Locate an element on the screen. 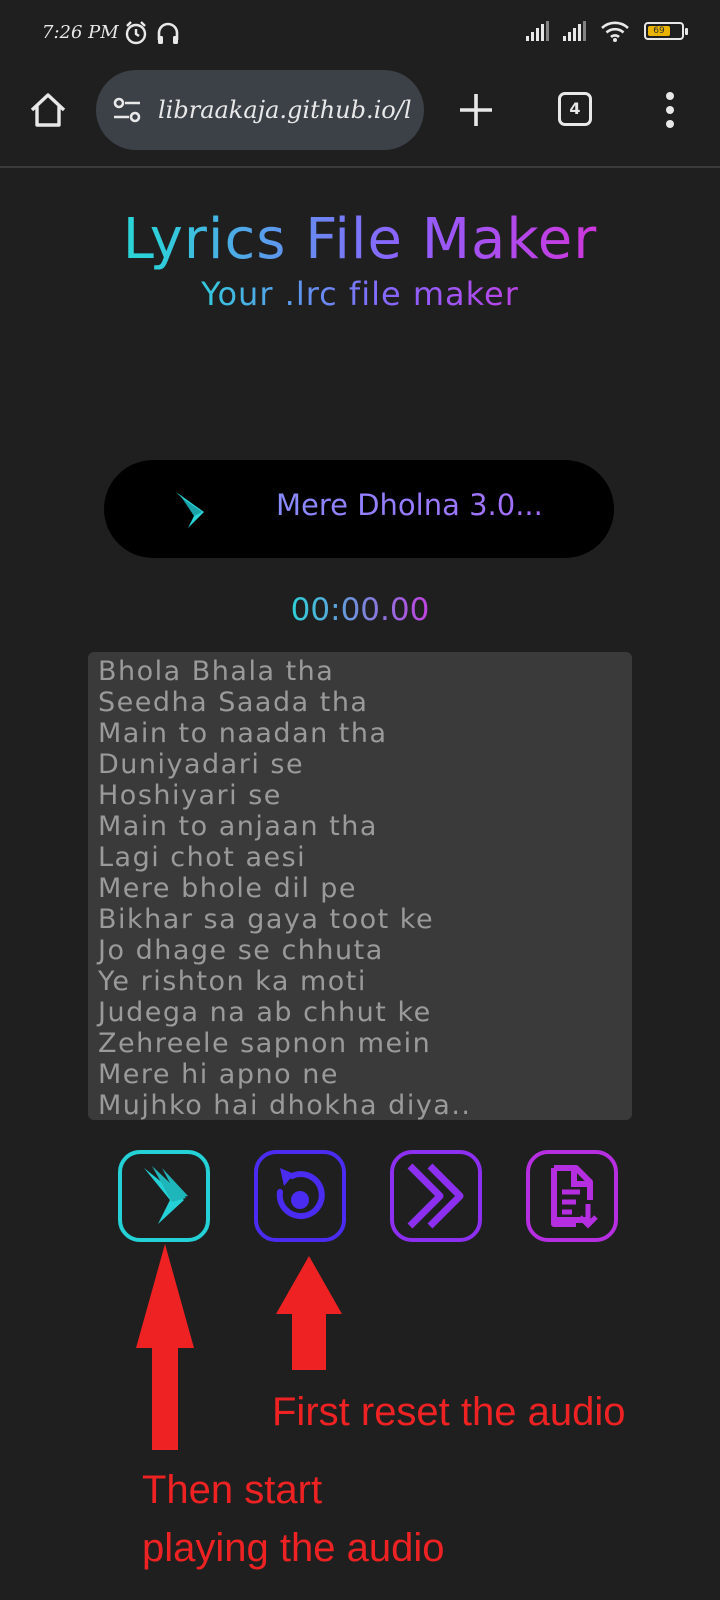 This screenshot has width=720, height=1600. double-chevron-right-icon is located at coordinates (435, 1196).